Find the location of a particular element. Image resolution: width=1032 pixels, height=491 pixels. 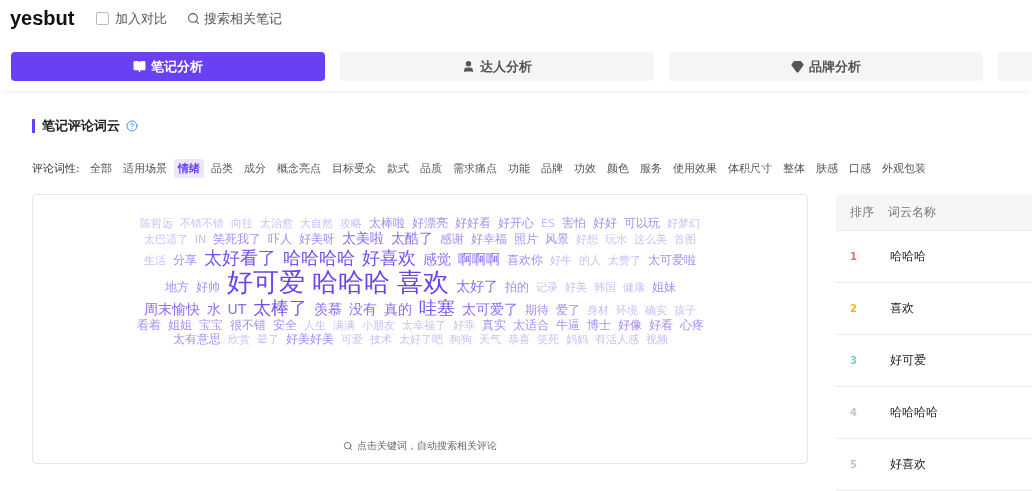

cloud-word: 周末愉快 is located at coordinates (171, 309).